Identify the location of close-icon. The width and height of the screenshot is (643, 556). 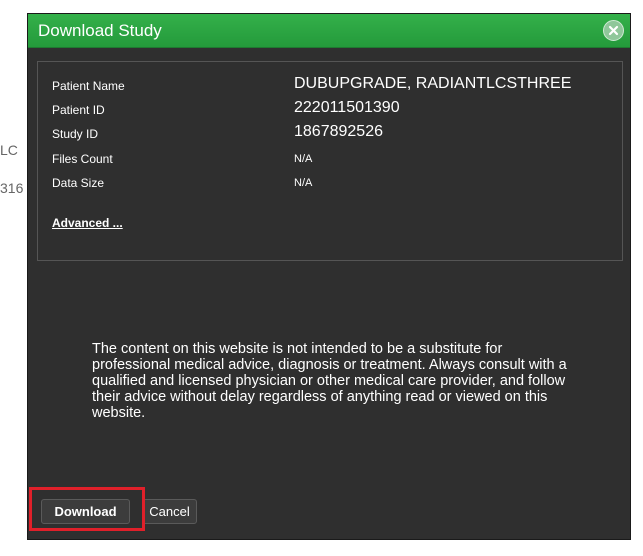
(613, 30).